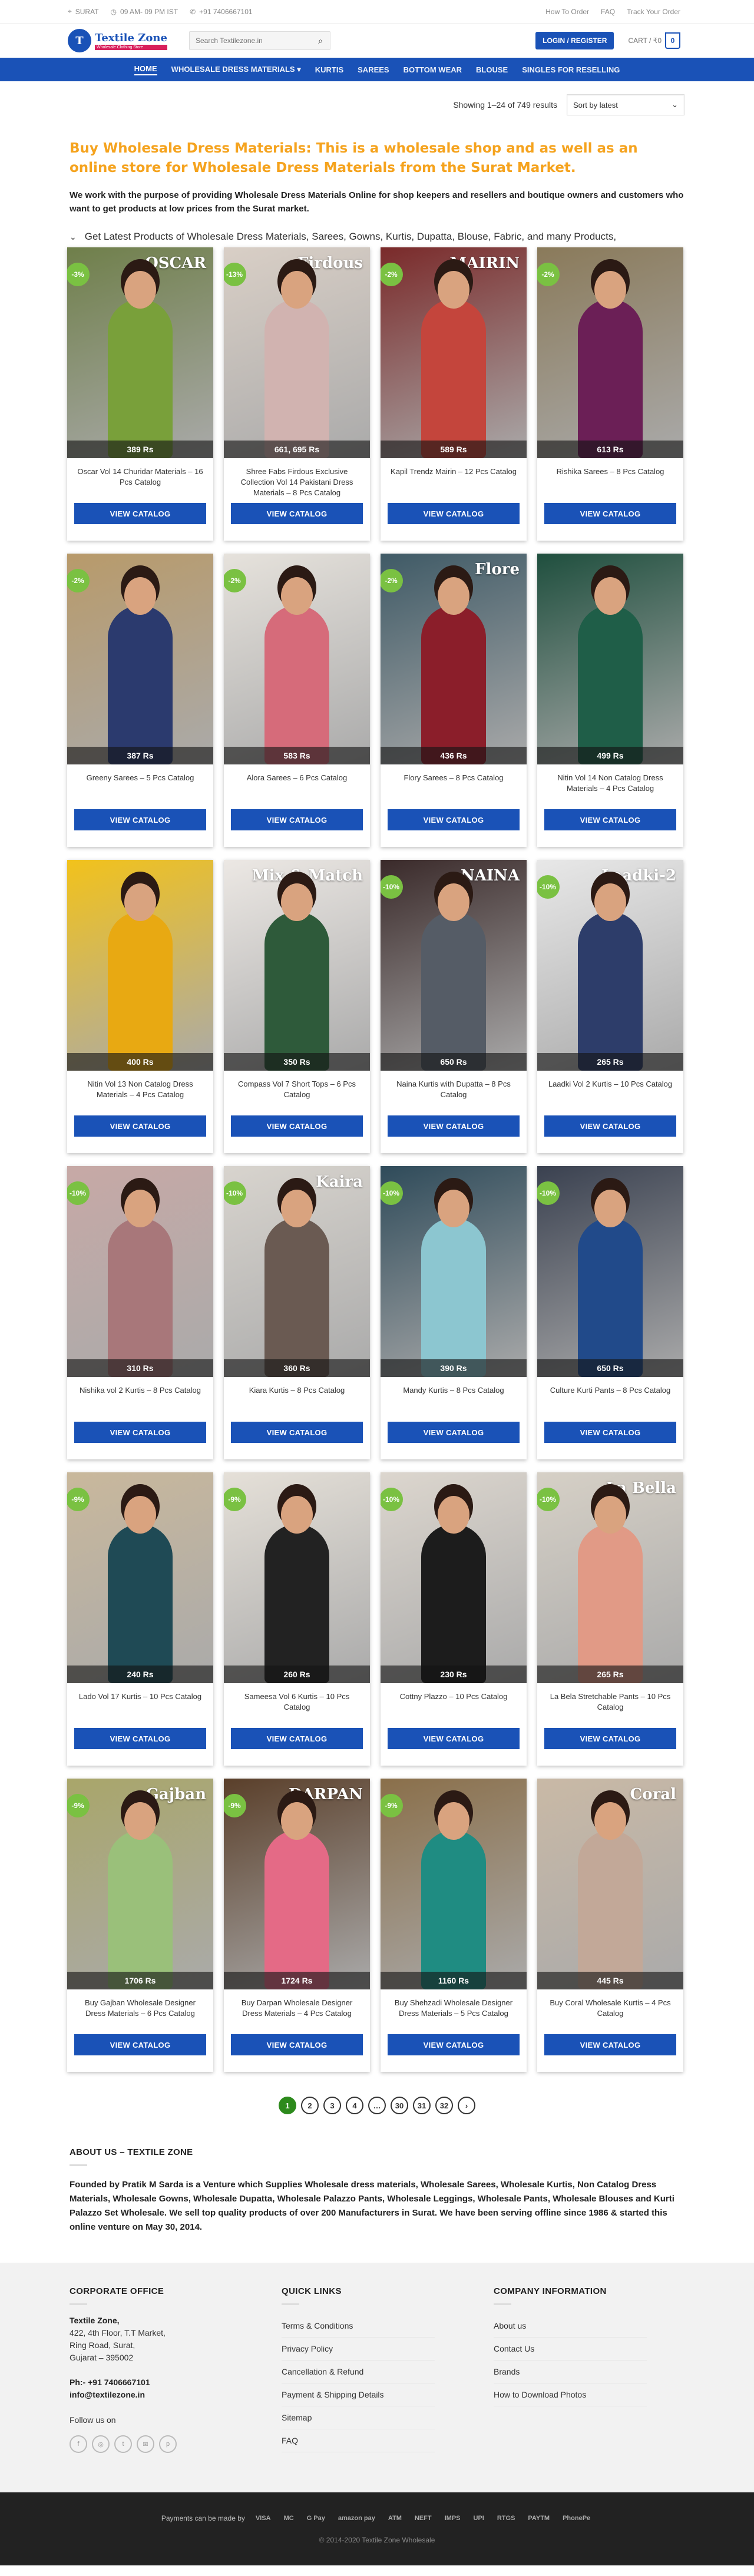  I want to click on faq-link: FAQ, so click(608, 12).